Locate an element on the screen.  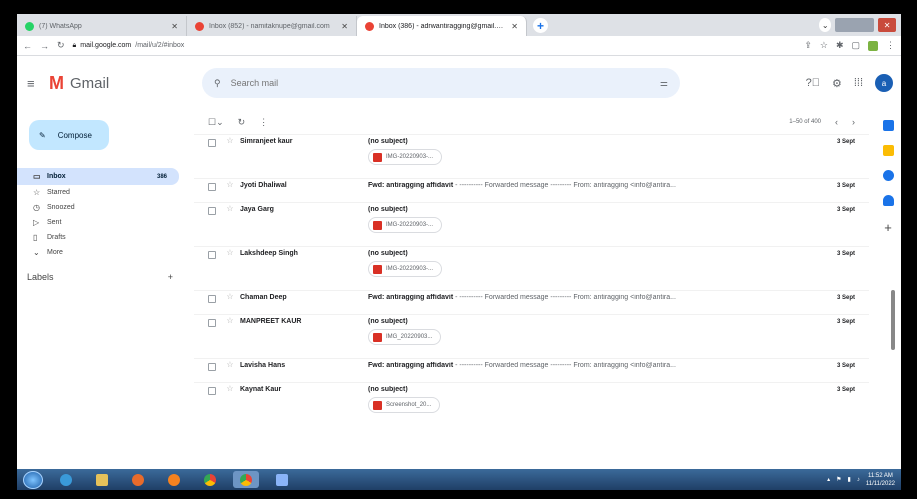
labels-heading: Labels is located at coordinates (40, 277).